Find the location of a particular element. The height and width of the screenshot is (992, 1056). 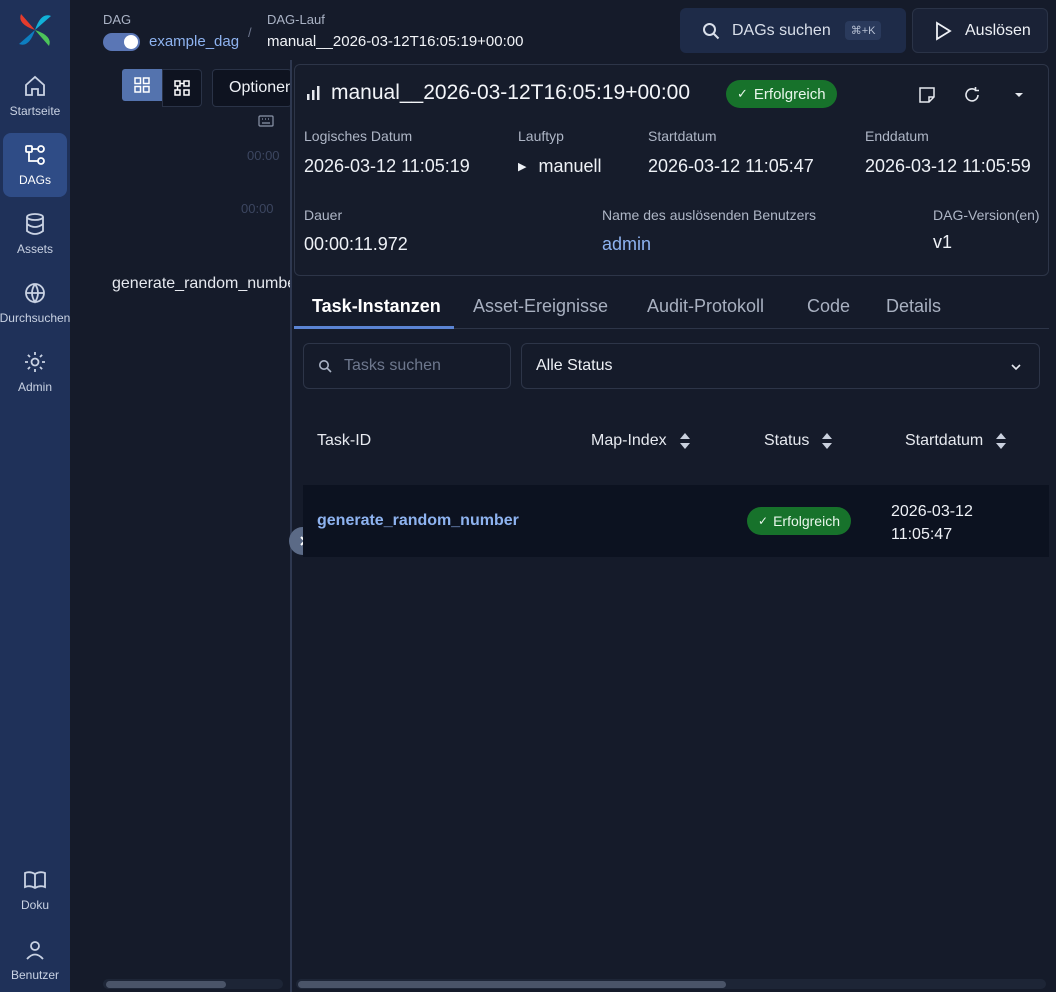

column-header-label: Task-ID is located at coordinates (344, 440).